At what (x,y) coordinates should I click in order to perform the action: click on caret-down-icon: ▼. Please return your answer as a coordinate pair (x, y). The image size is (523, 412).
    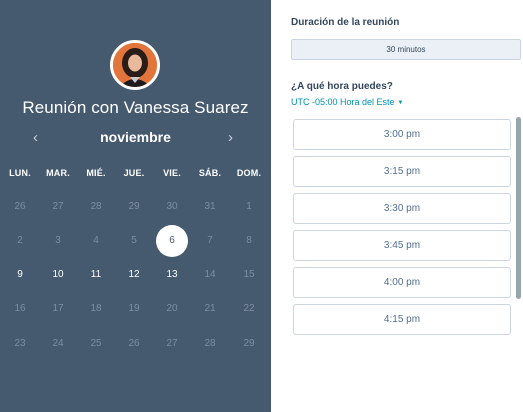
    Looking at the image, I should click on (400, 102).